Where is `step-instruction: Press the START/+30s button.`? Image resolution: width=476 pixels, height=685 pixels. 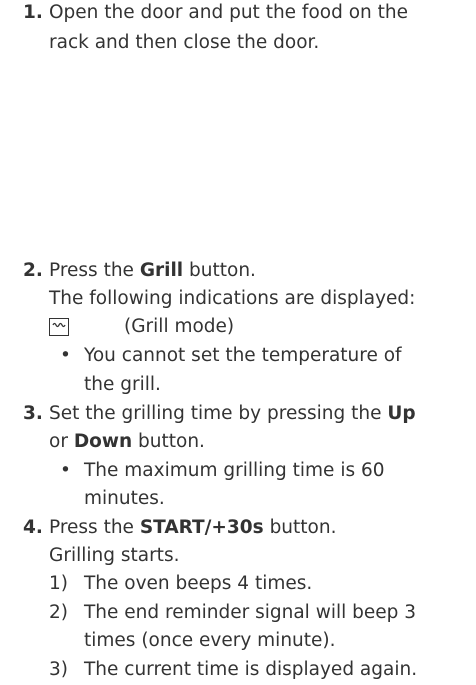
step-instruction: Press the START/+30s button. is located at coordinates (193, 527).